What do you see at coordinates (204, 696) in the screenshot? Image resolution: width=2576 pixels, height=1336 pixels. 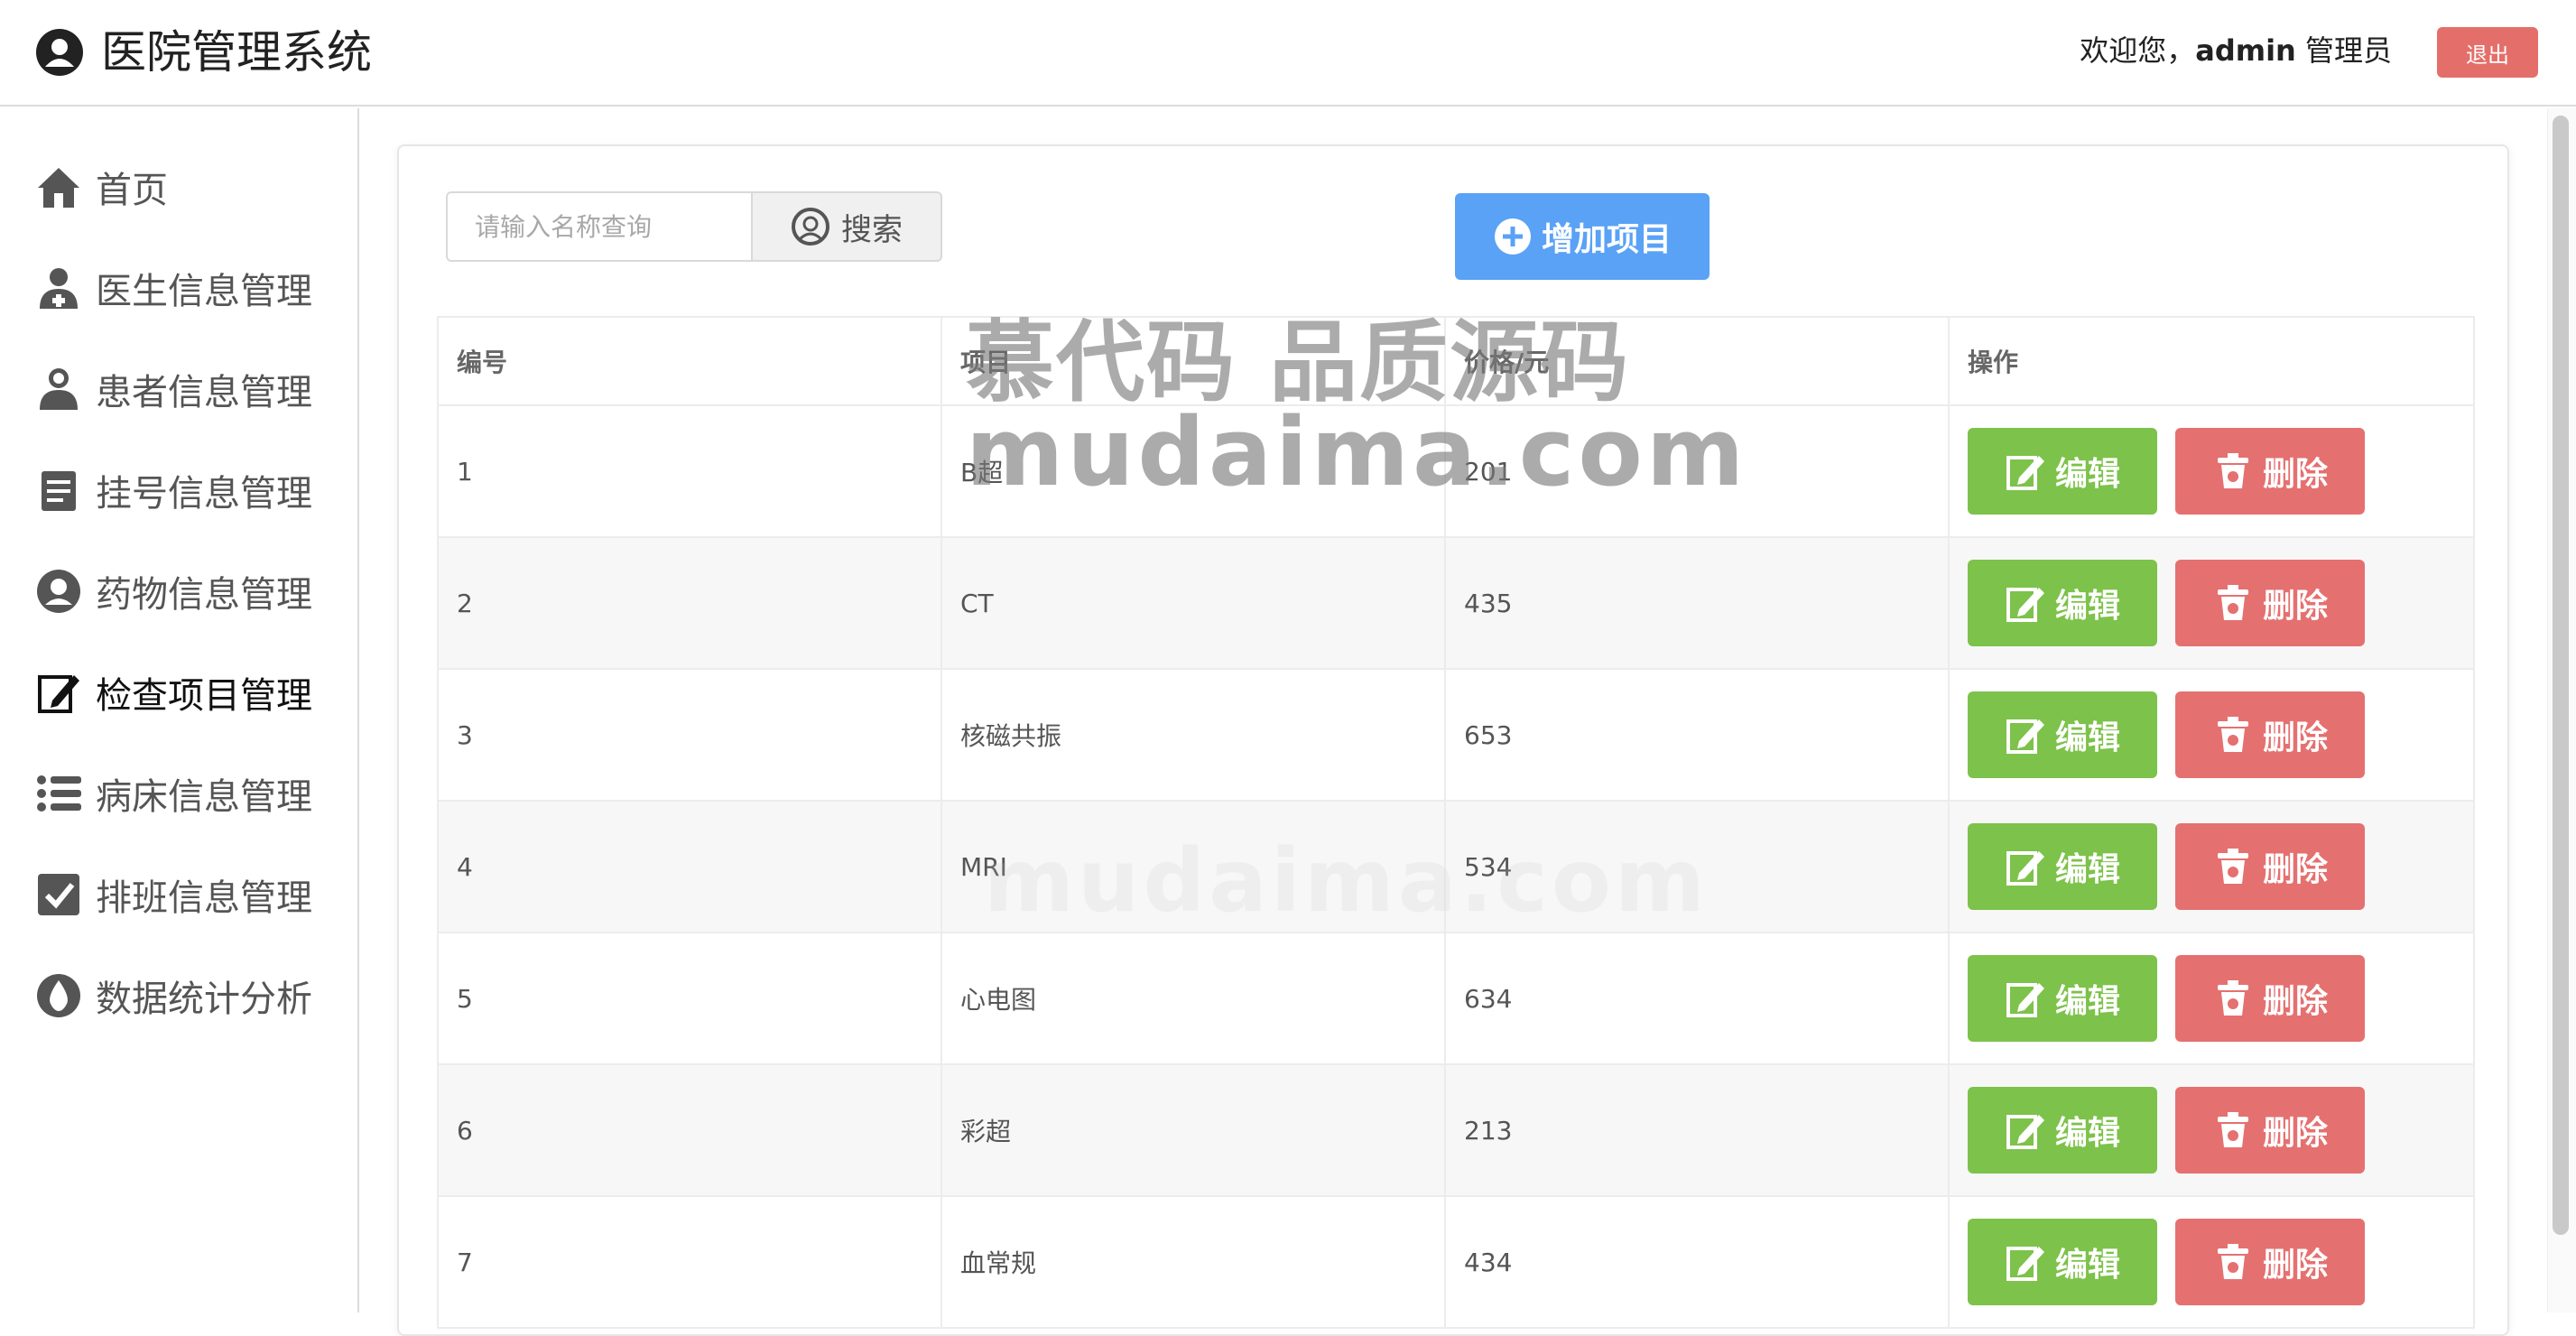 I see `sidebar-item-label: 检查项目管理` at bounding box center [204, 696].